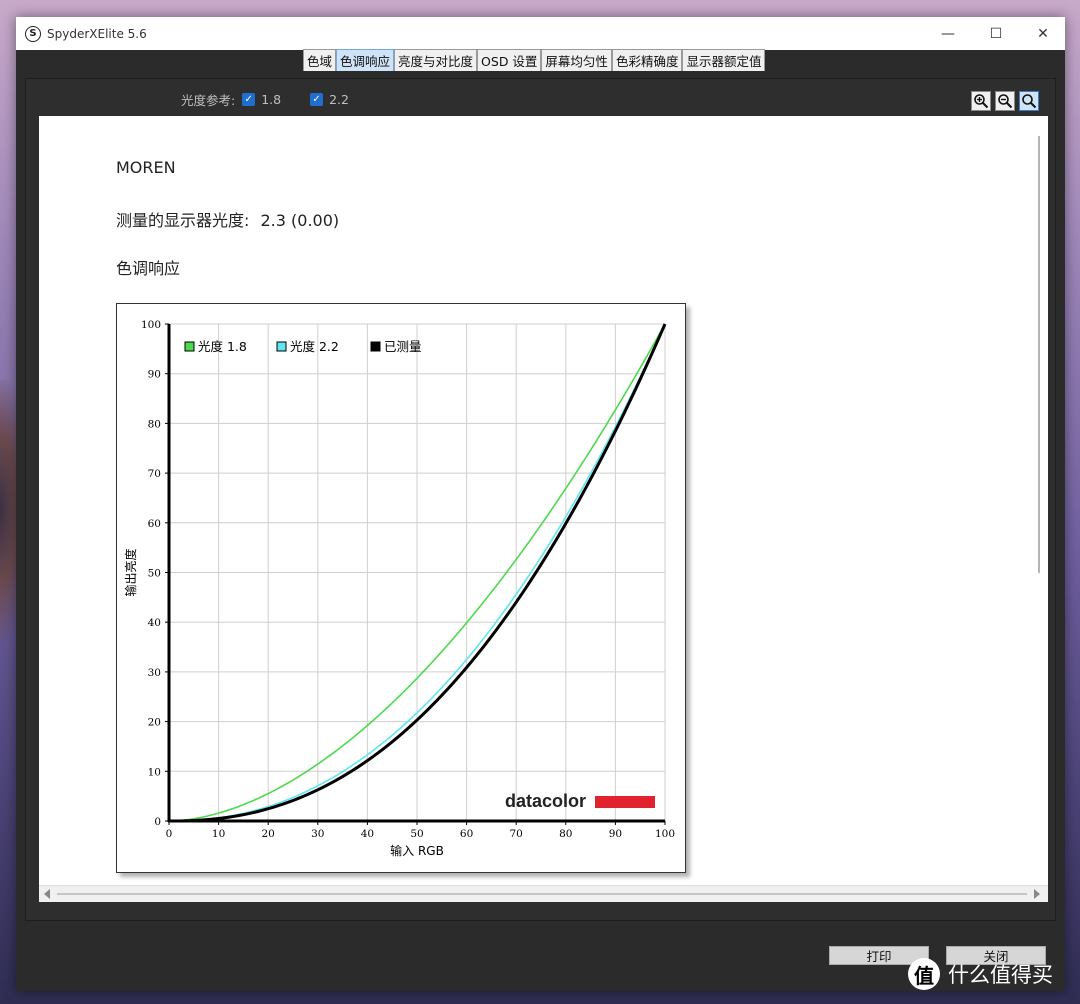 The height and width of the screenshot is (1004, 1080). I want to click on tab-gamut: 色域, so click(320, 60).